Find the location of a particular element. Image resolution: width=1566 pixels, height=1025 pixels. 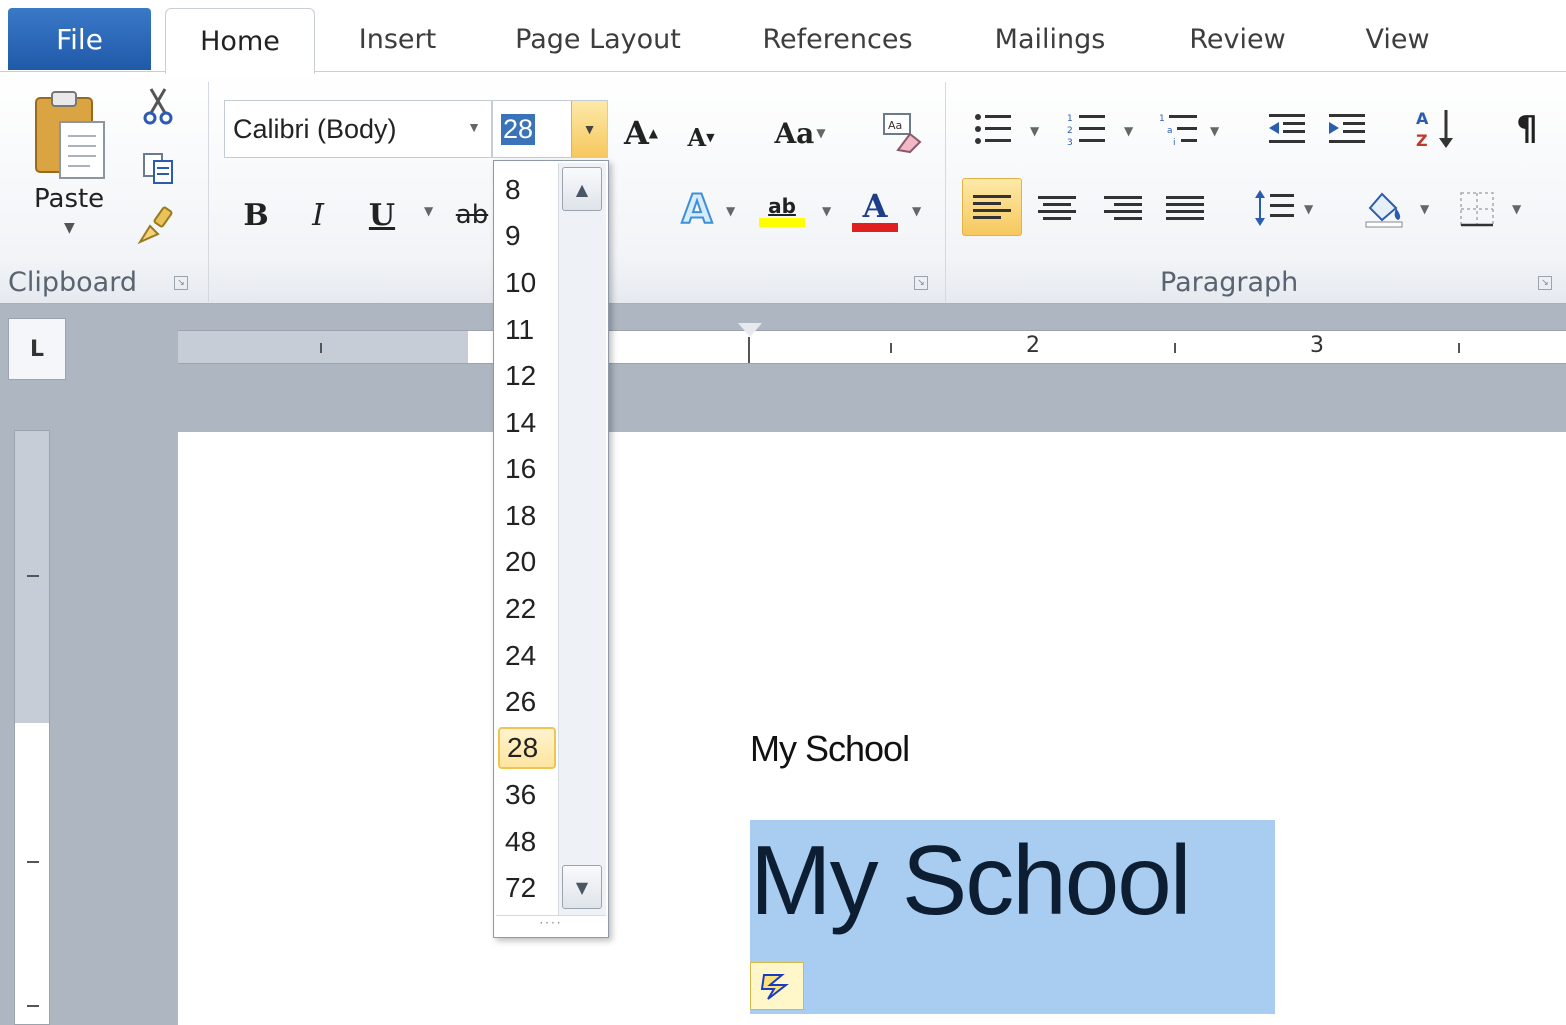

paste-dropdown-arrow-icon: ▼ is located at coordinates (69, 228).